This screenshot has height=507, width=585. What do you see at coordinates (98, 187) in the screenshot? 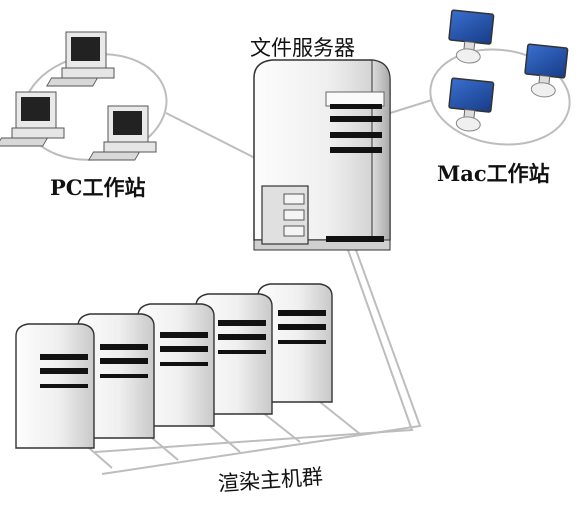
I see `pc-workstation-label: PC工作站` at bounding box center [98, 187].